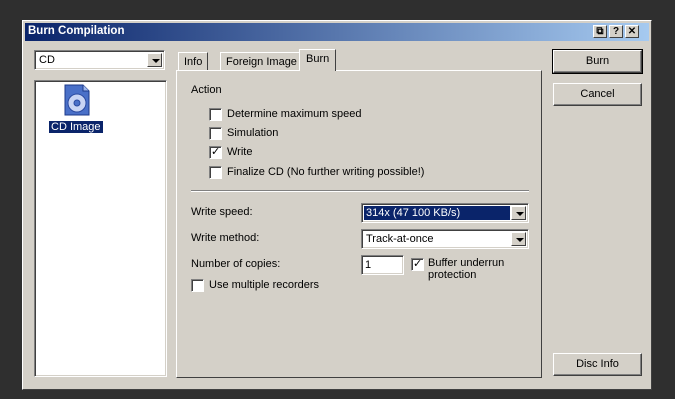 The image size is (675, 399). Describe the element at coordinates (466, 269) in the screenshot. I see `buffer-underrun-label: Buffer underrun protection` at that location.